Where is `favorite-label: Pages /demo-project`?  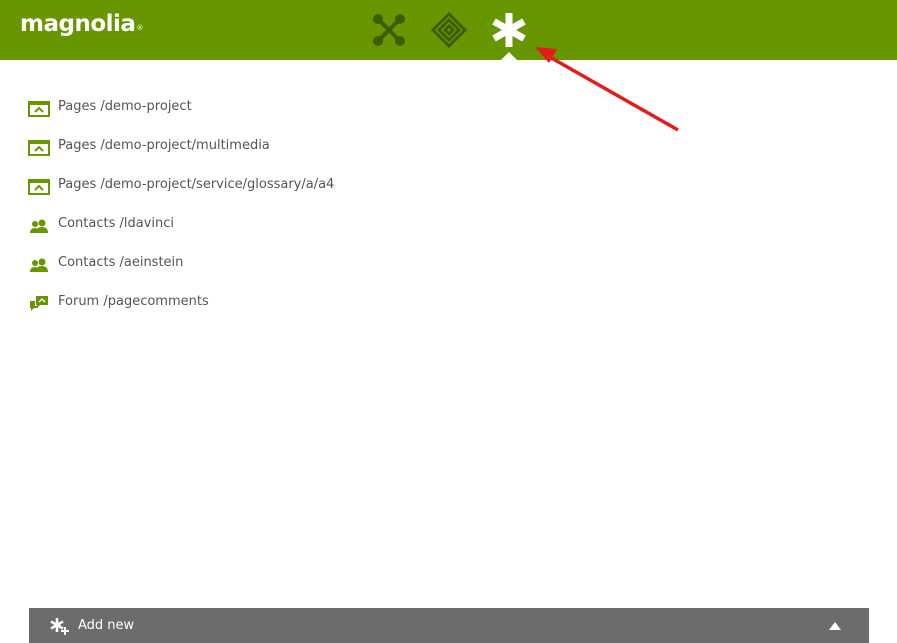 favorite-label: Pages /demo-project is located at coordinates (125, 106).